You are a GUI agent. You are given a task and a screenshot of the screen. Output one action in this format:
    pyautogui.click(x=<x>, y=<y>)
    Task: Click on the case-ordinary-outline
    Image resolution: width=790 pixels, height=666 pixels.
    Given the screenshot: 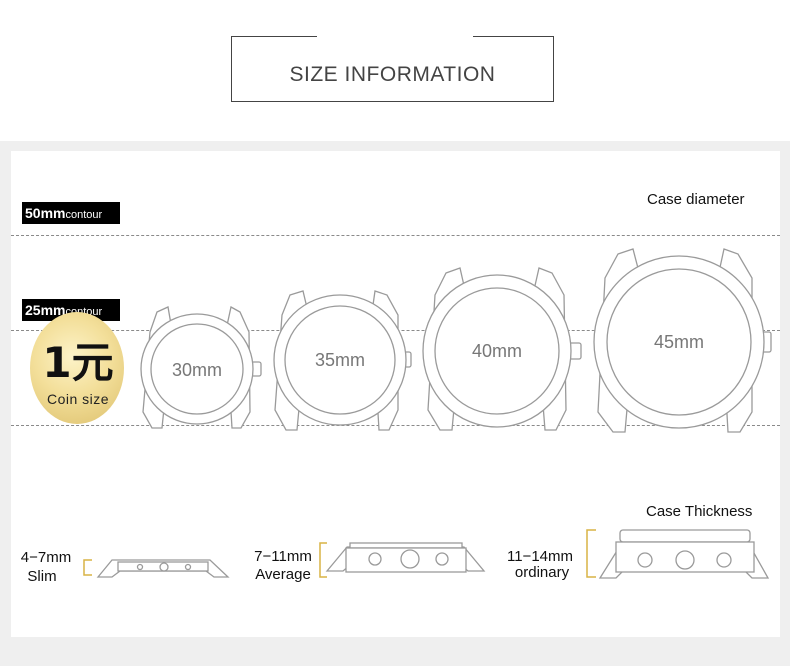 What is the action you would take?
    pyautogui.click(x=684, y=554)
    